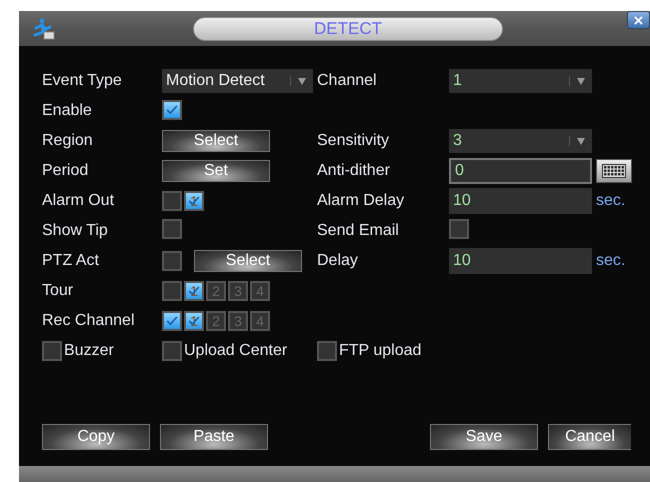 Image resolution: width=650 pixels, height=482 pixels. I want to click on keyboard-button, so click(614, 171).